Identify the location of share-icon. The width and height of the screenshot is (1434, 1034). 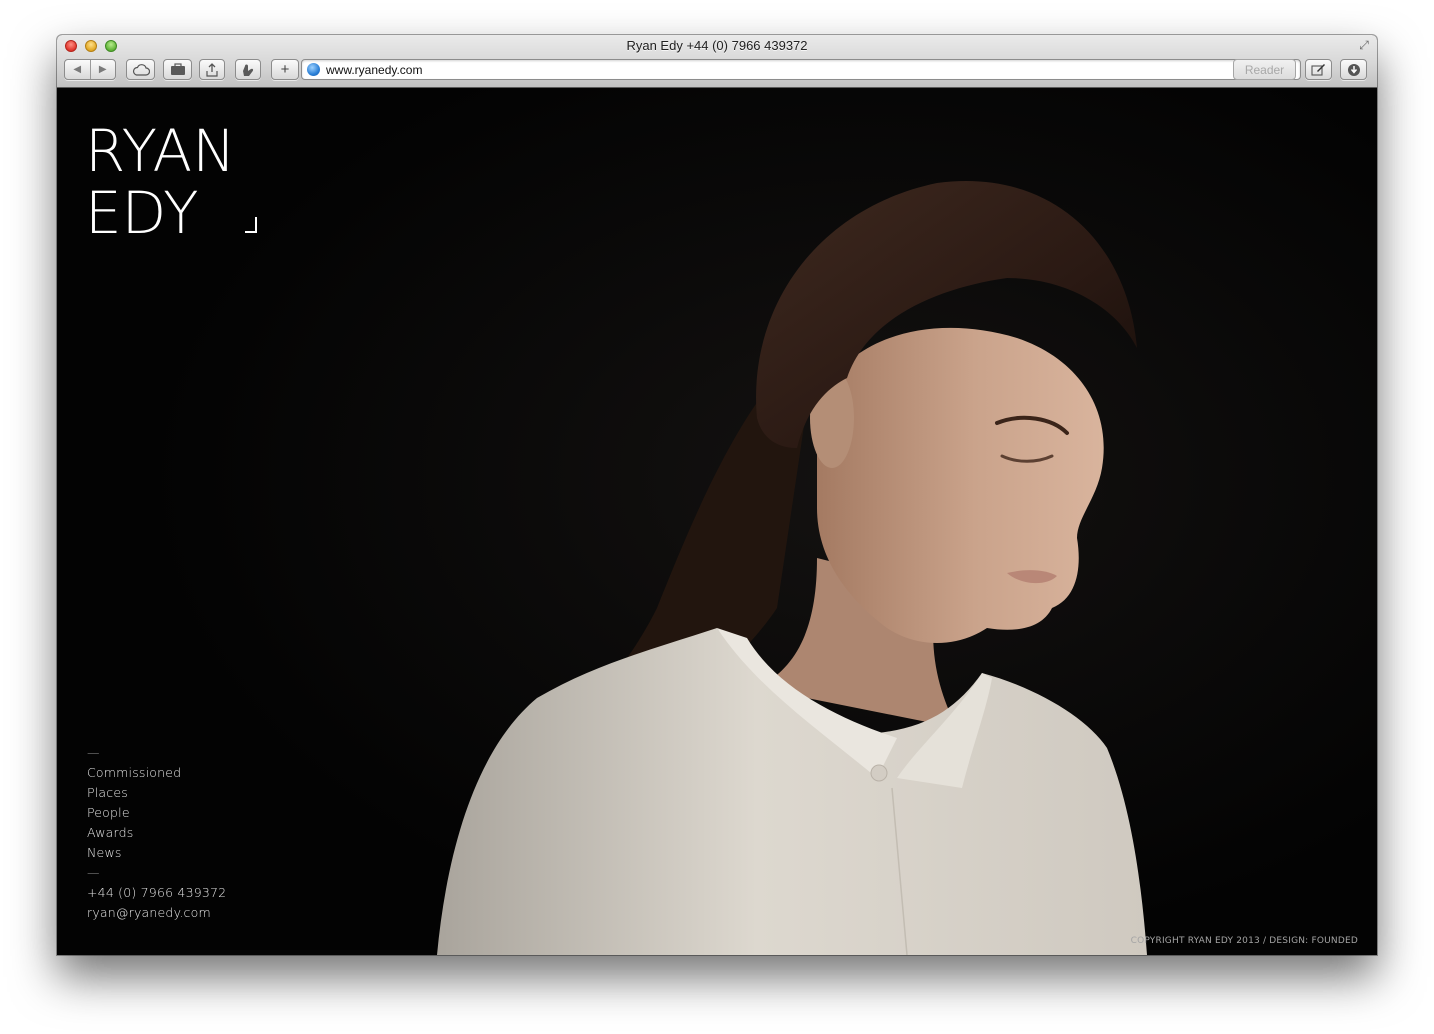
(212, 69).